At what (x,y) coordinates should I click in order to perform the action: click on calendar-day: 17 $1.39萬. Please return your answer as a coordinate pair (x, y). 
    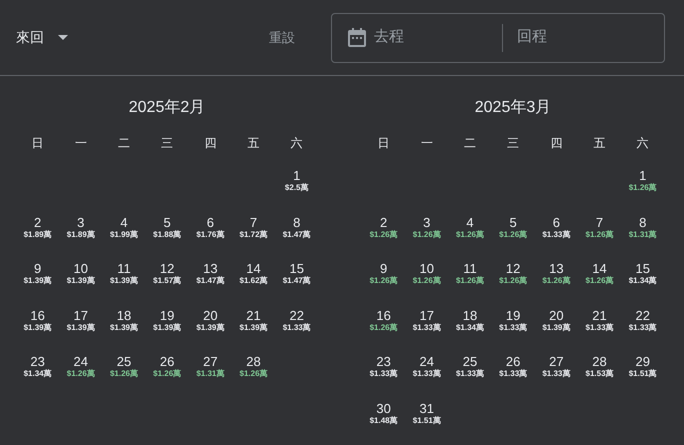
    Looking at the image, I should click on (80, 329).